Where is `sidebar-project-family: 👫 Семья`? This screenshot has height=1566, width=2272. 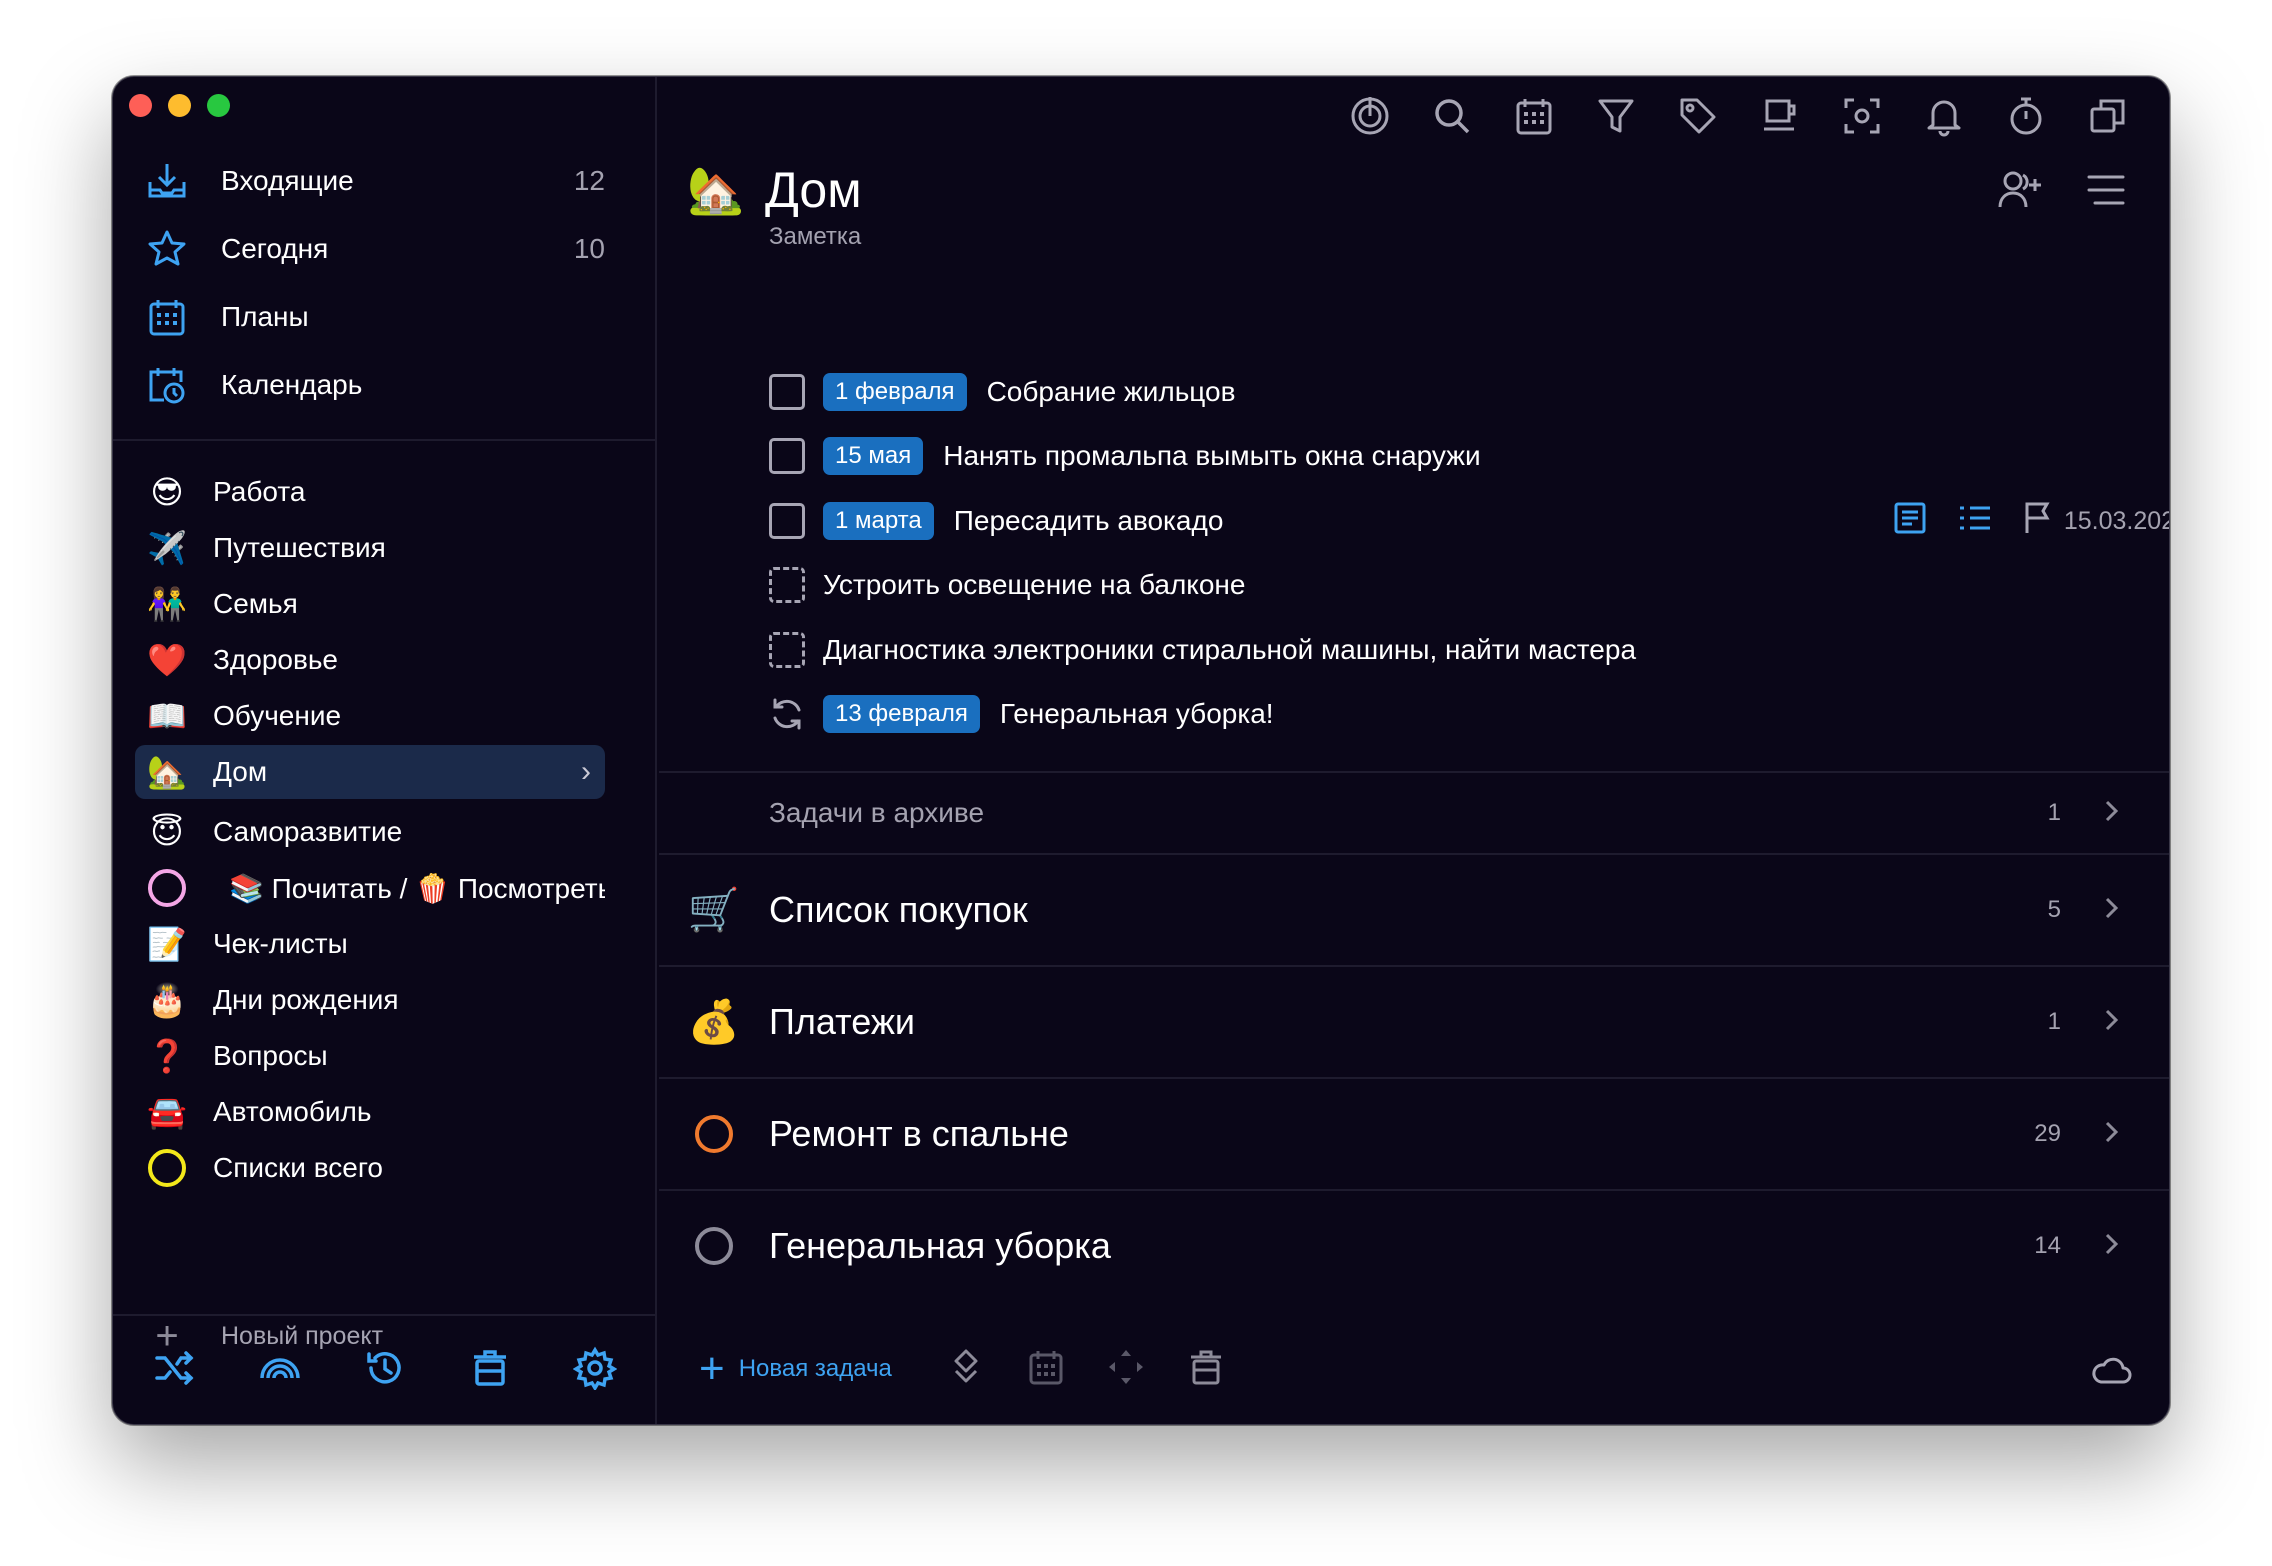 sidebar-project-family: 👫 Семья is located at coordinates (370, 604).